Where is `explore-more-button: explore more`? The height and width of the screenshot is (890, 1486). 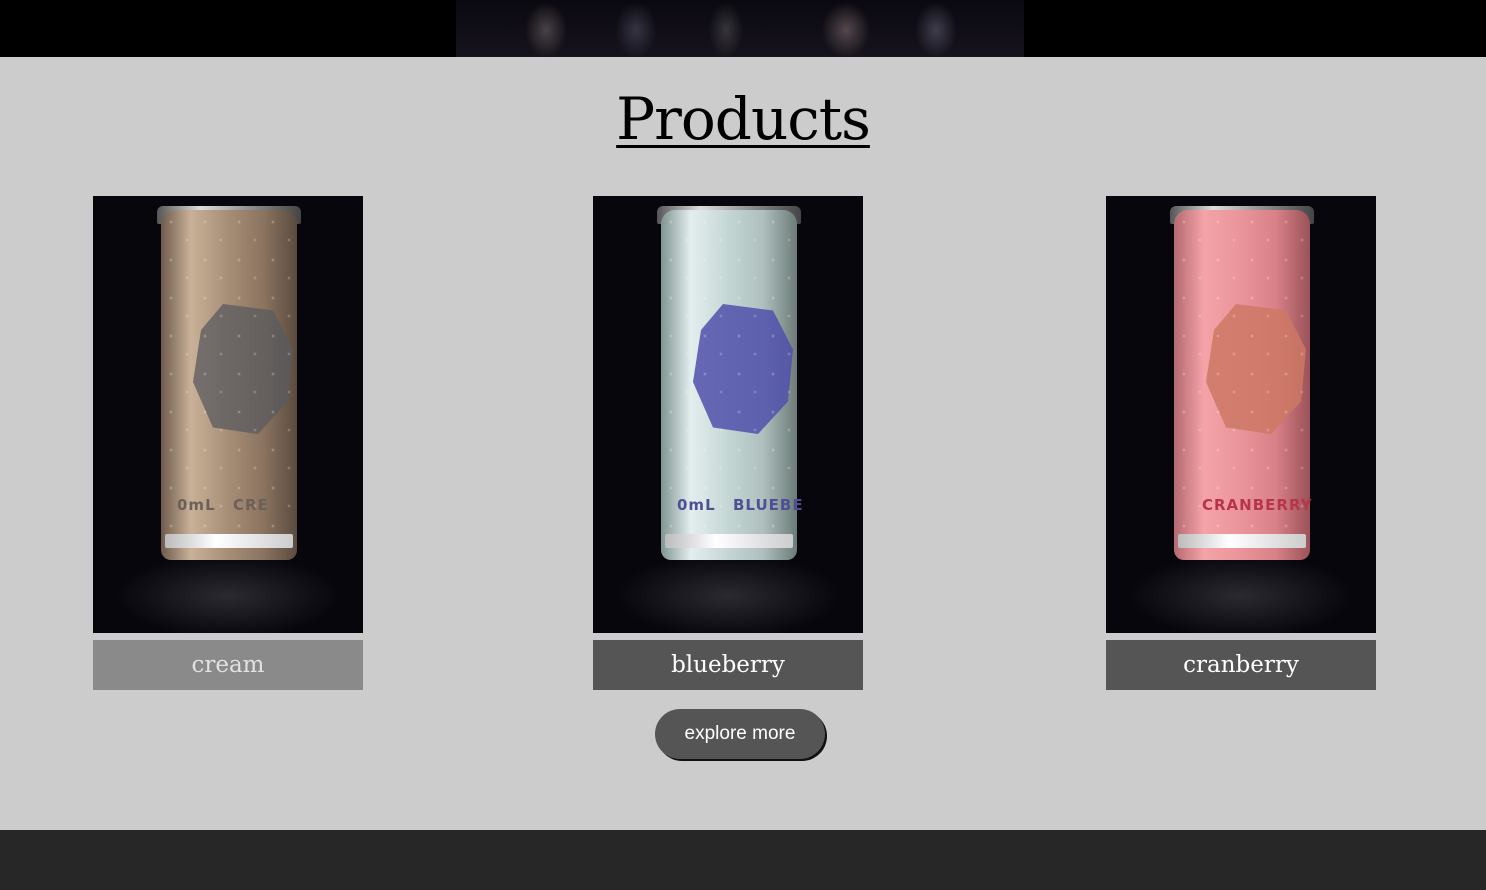 explore-more-button: explore more is located at coordinates (740, 734).